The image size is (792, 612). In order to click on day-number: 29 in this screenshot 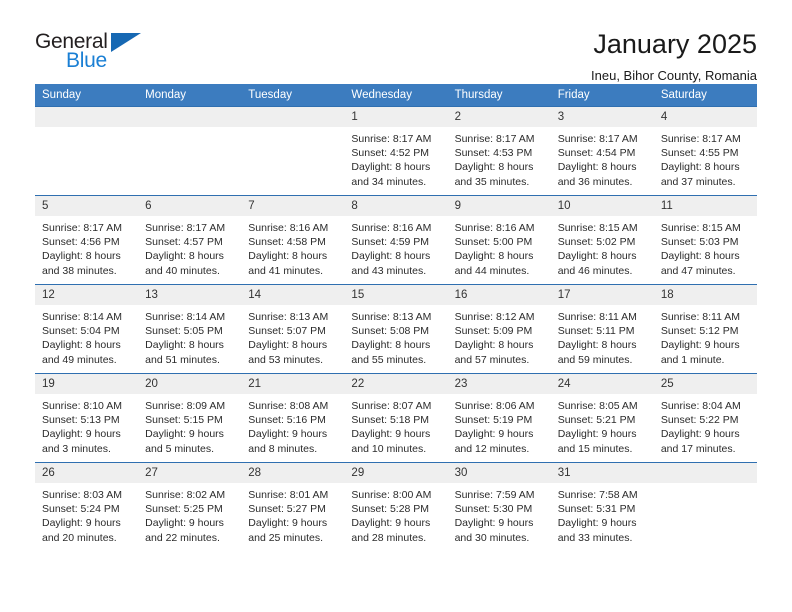, I will do `click(396, 473)`.